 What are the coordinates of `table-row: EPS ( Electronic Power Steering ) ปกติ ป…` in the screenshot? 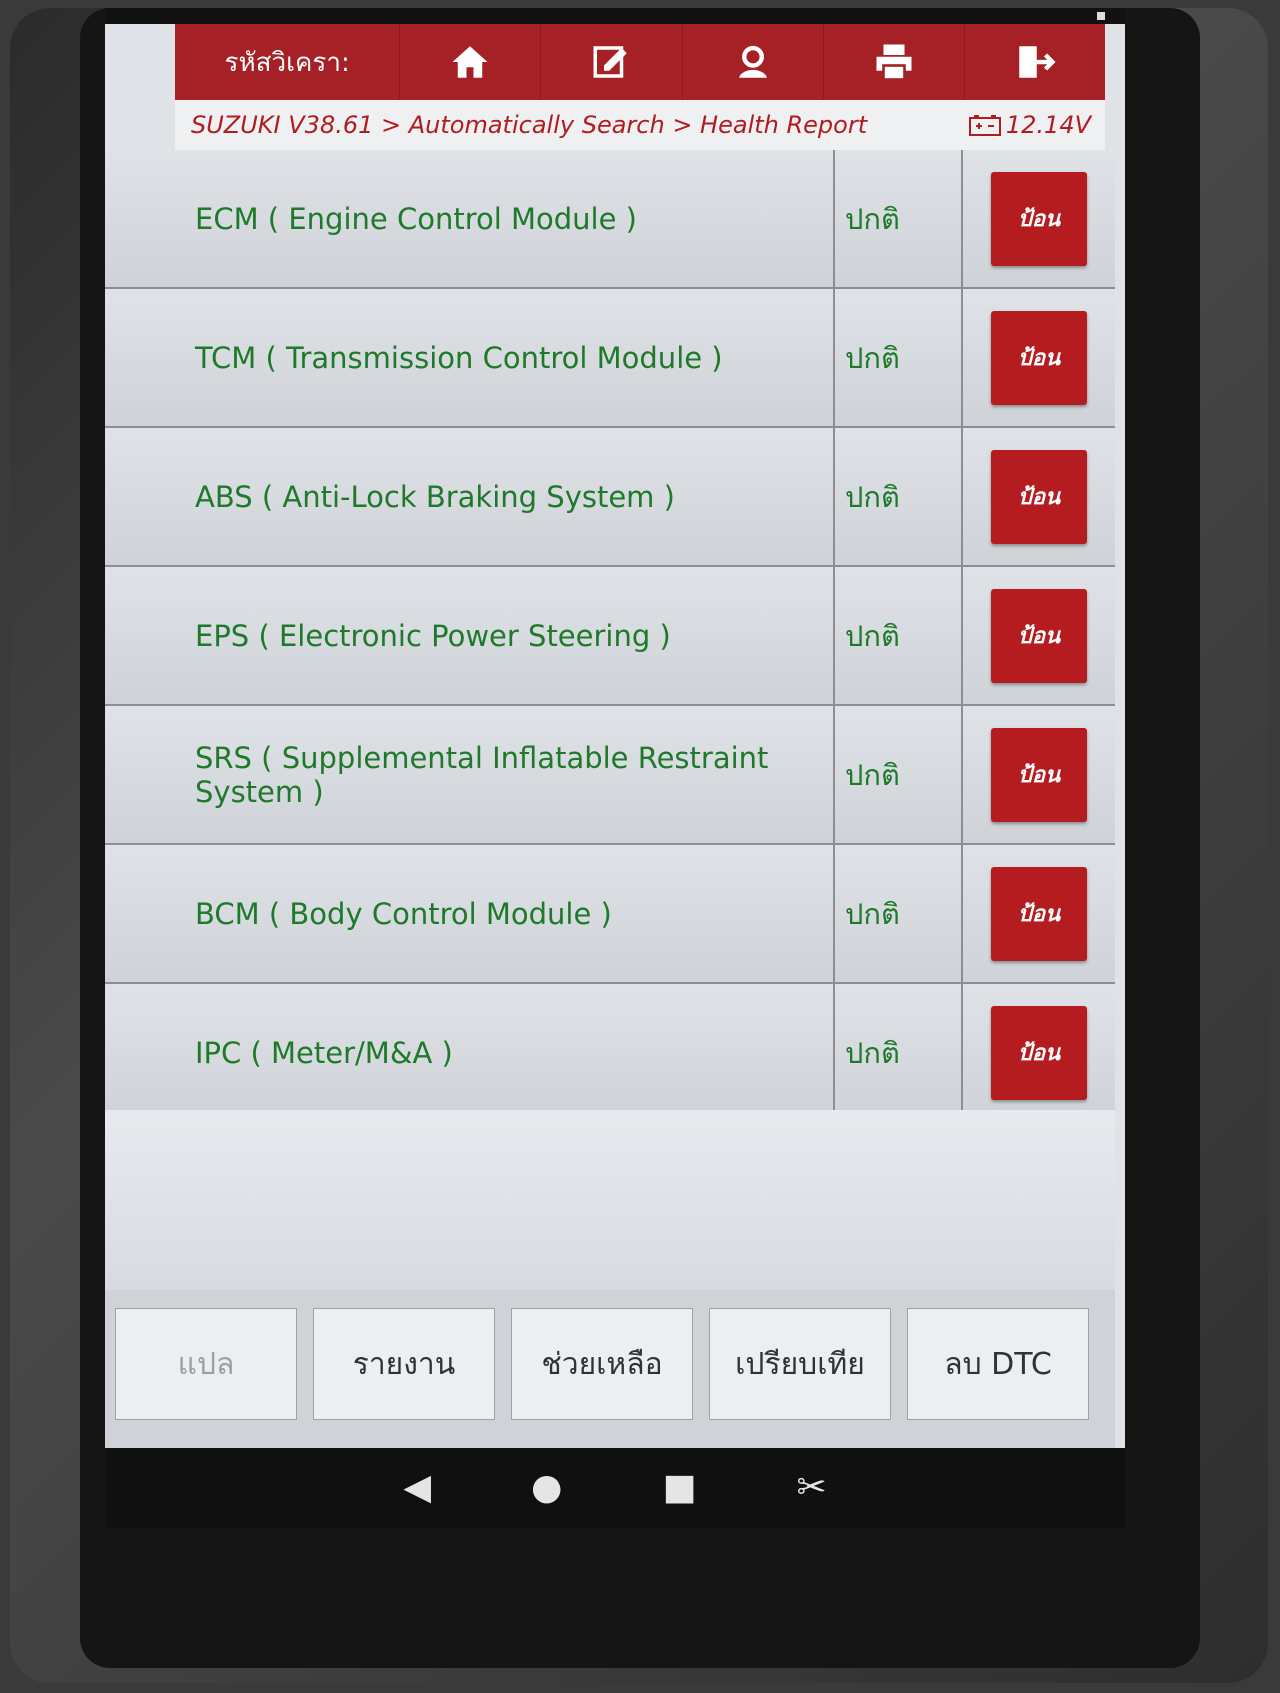 It's located at (610, 636).